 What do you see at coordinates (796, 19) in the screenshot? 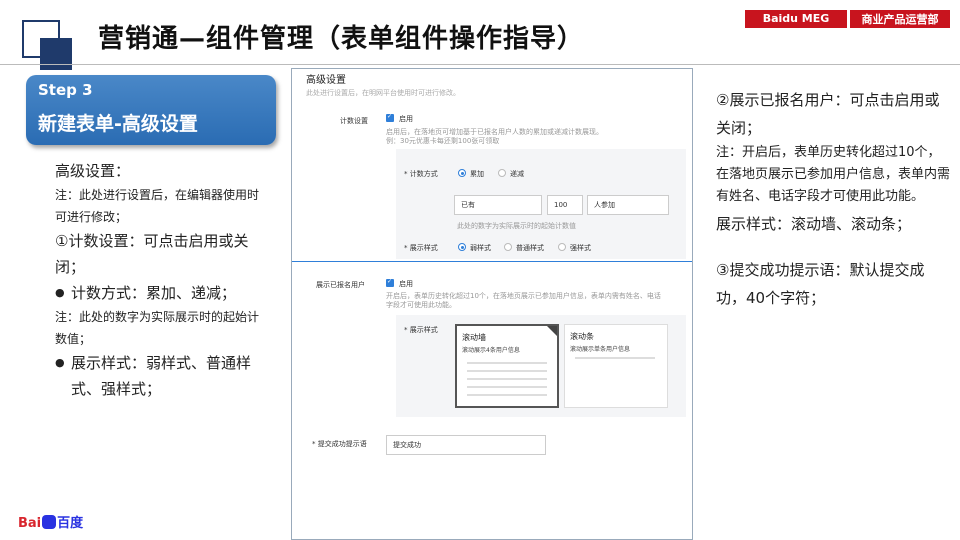
I see `baidu-meg-tag: Baidu MEG` at bounding box center [796, 19].